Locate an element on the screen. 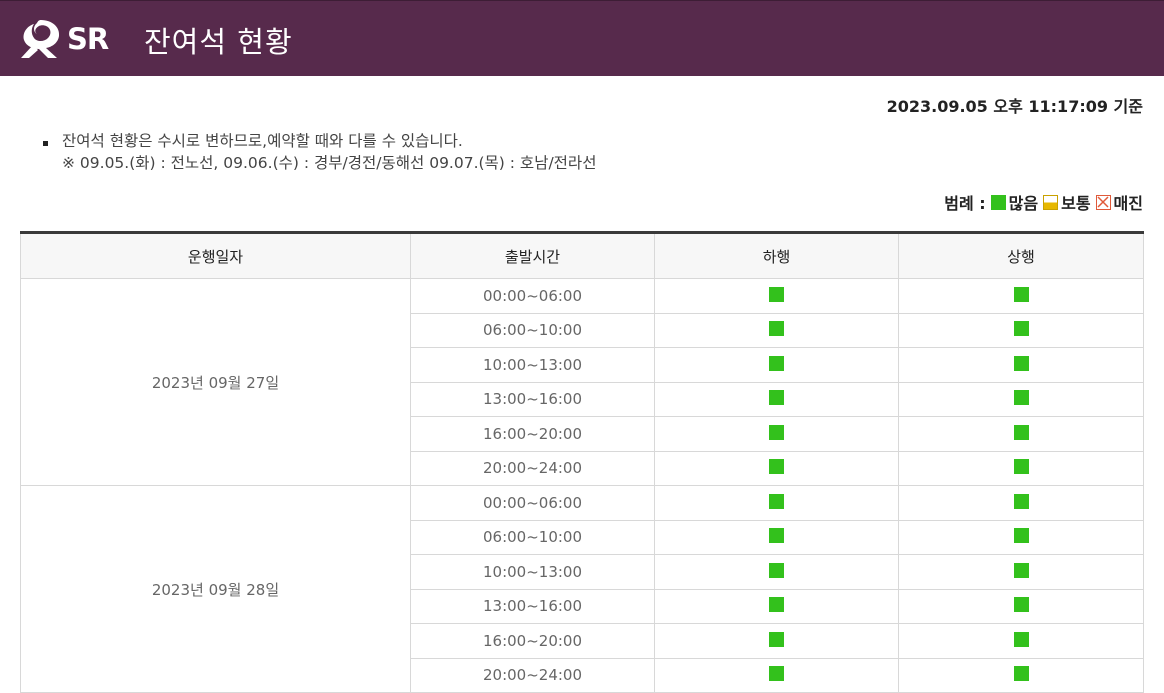 Image resolution: width=1164 pixels, height=693 pixels. legend: 범례 : 많음 보통 매진 is located at coordinates (1043, 202).